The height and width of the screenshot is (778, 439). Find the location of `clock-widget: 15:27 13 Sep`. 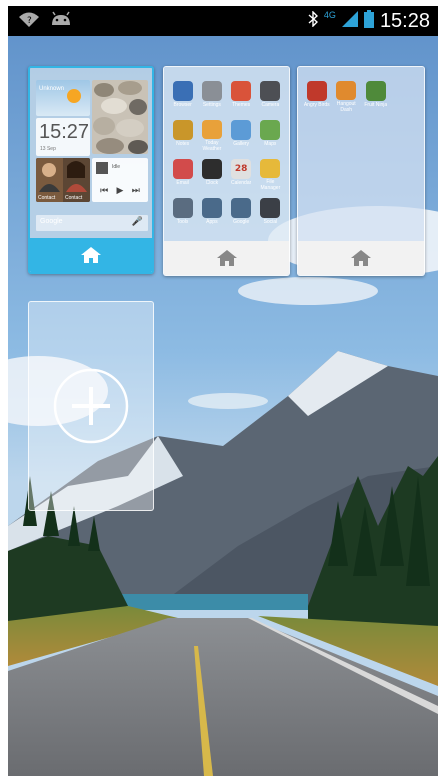

clock-widget: 15:27 13 Sep is located at coordinates (63, 137).